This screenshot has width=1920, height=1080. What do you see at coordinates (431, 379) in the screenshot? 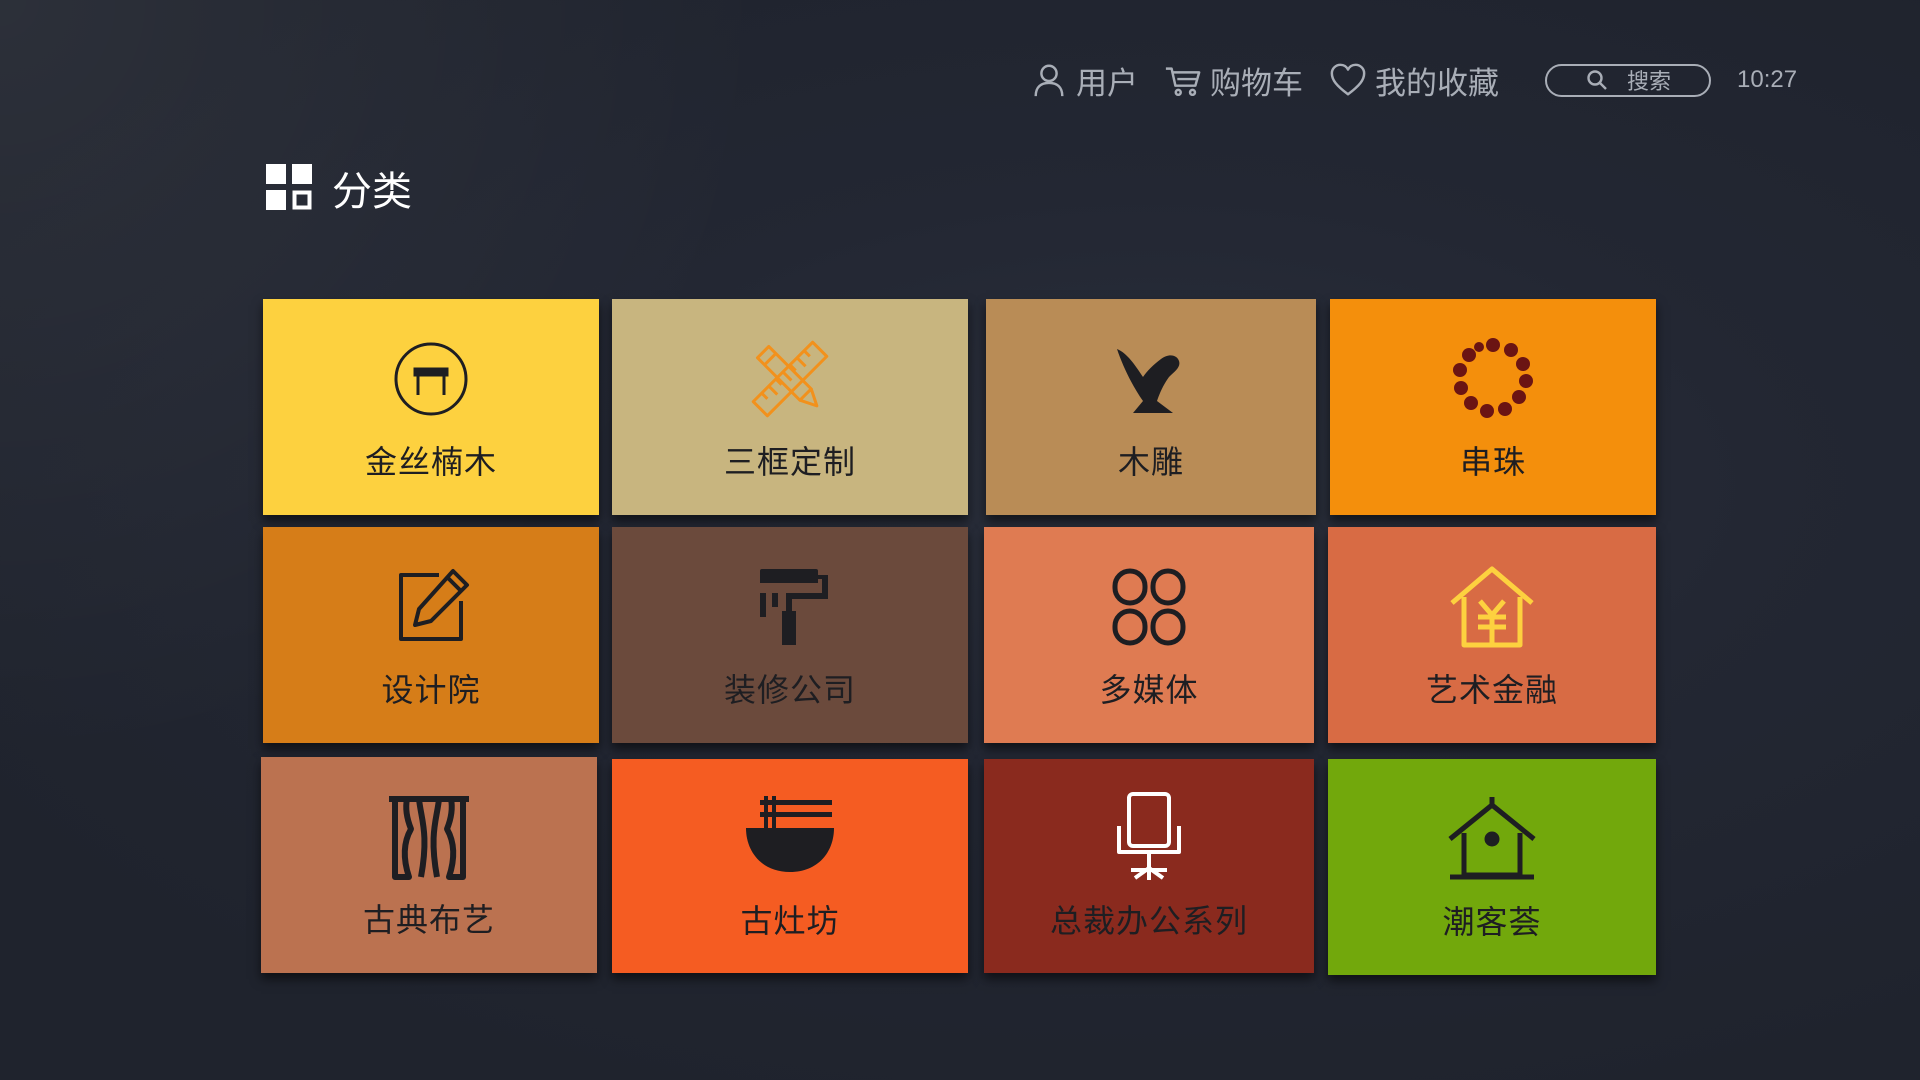
I see `stool-icon` at bounding box center [431, 379].